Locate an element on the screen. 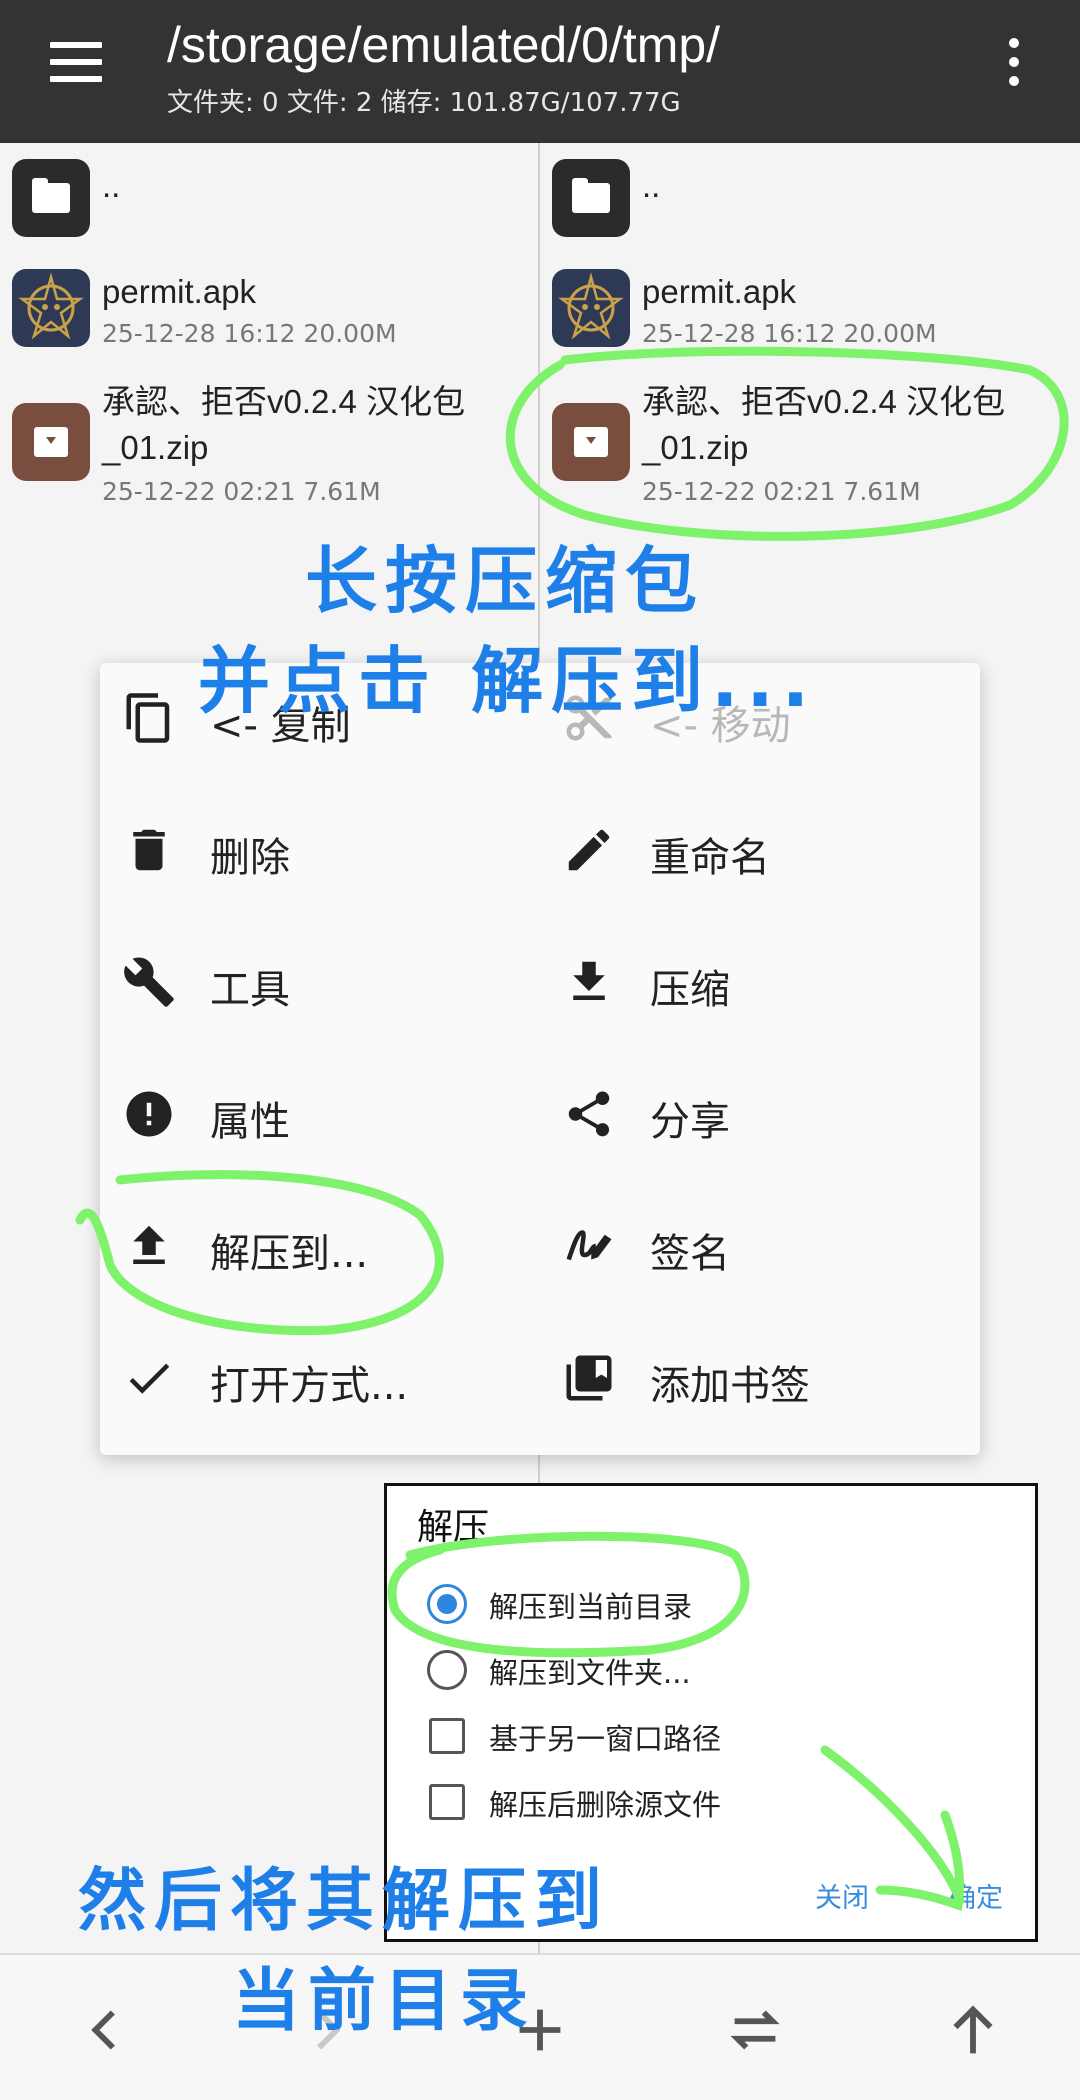 The image size is (1080, 2100). menu-bookmark: 添加书签 is located at coordinates (755, 1378).